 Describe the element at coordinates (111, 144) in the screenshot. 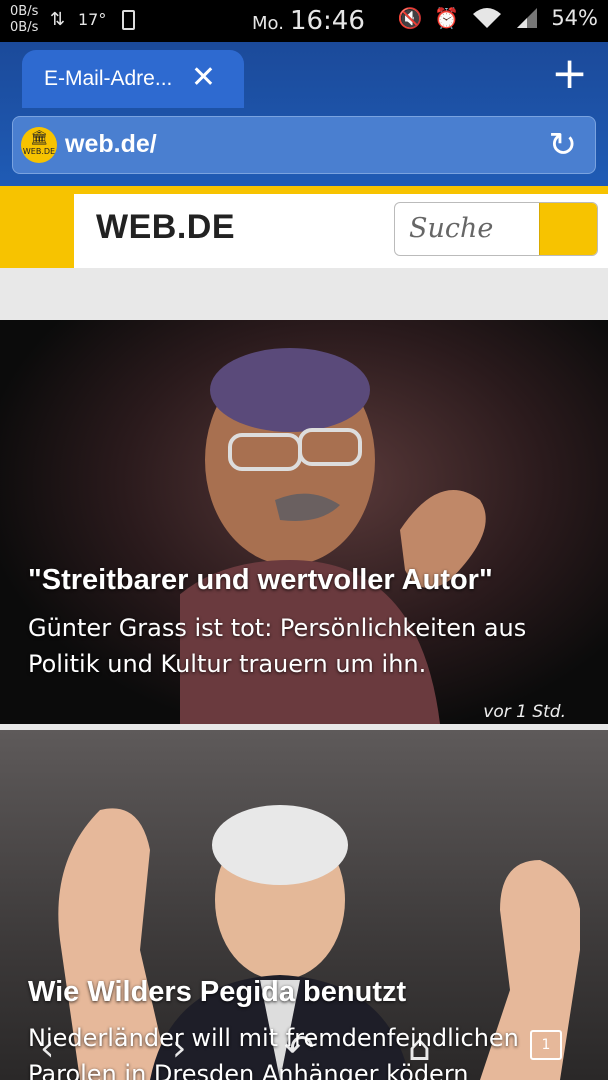

I see `url-text: web.de/` at that location.